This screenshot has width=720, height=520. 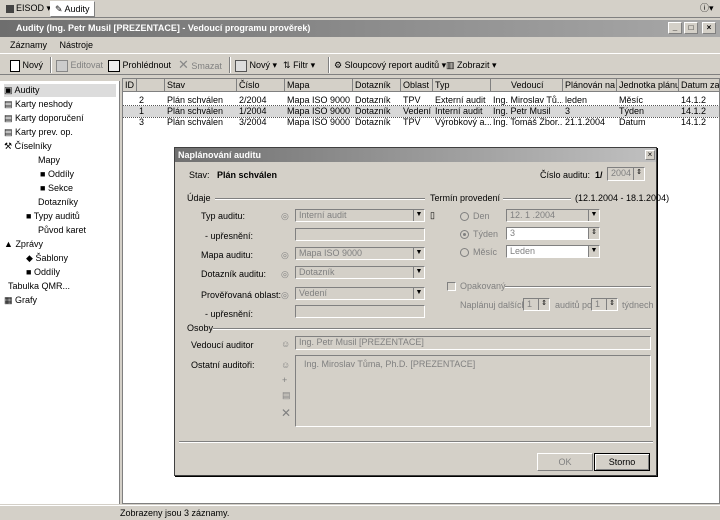 What do you see at coordinates (590, 85) in the screenshot?
I see `column-header: Plánován na` at bounding box center [590, 85].